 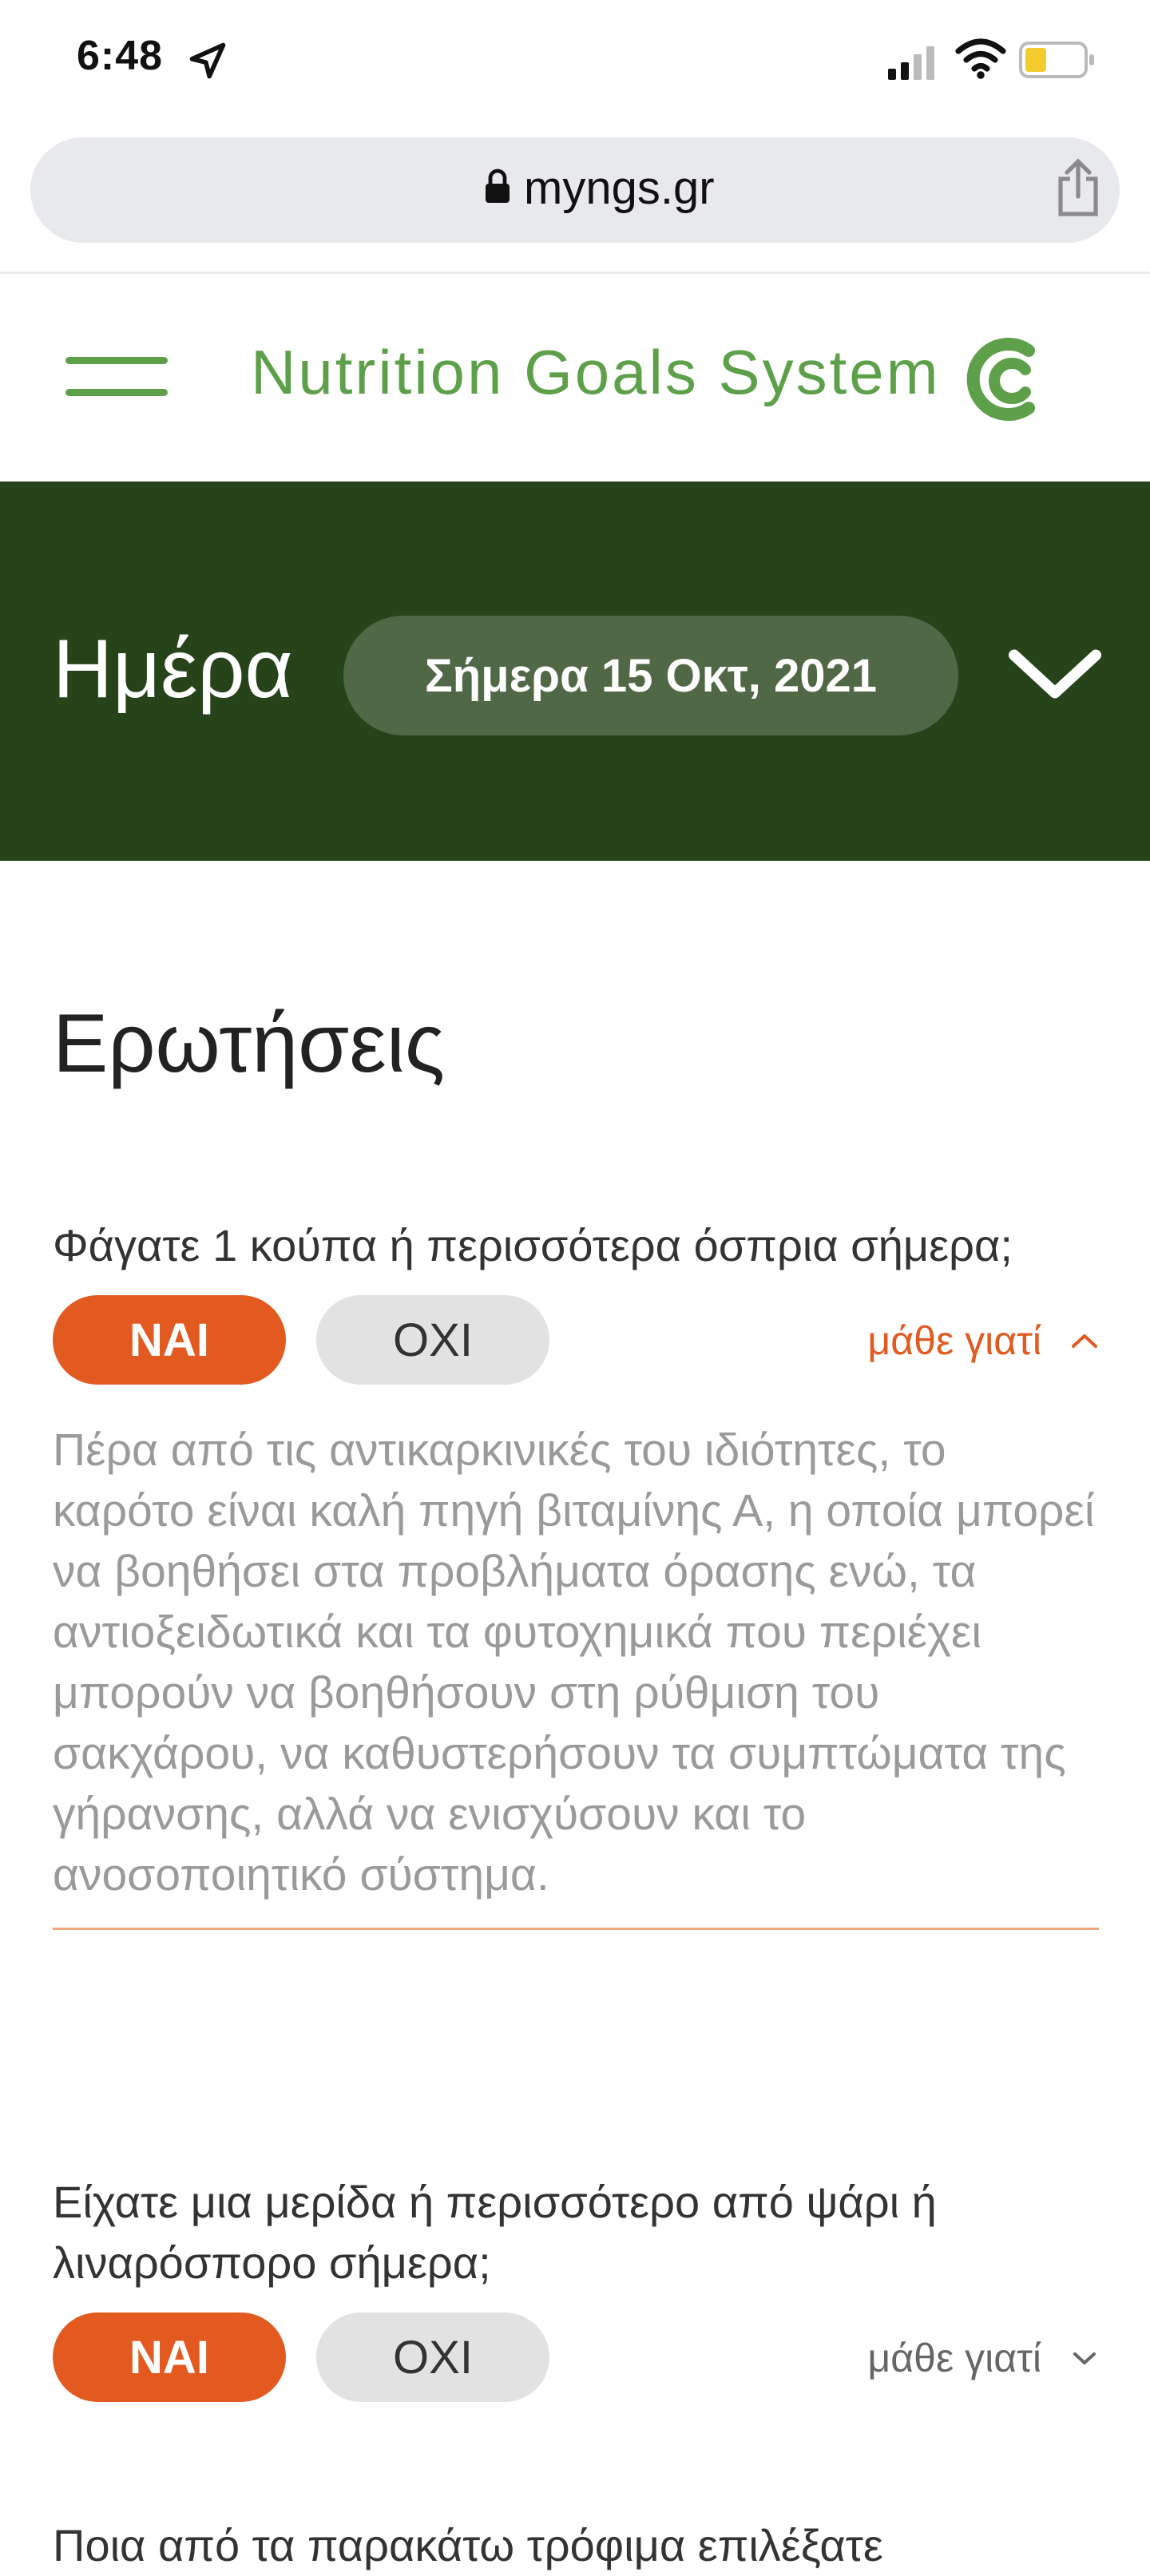 What do you see at coordinates (911, 63) in the screenshot?
I see `signal-icon` at bounding box center [911, 63].